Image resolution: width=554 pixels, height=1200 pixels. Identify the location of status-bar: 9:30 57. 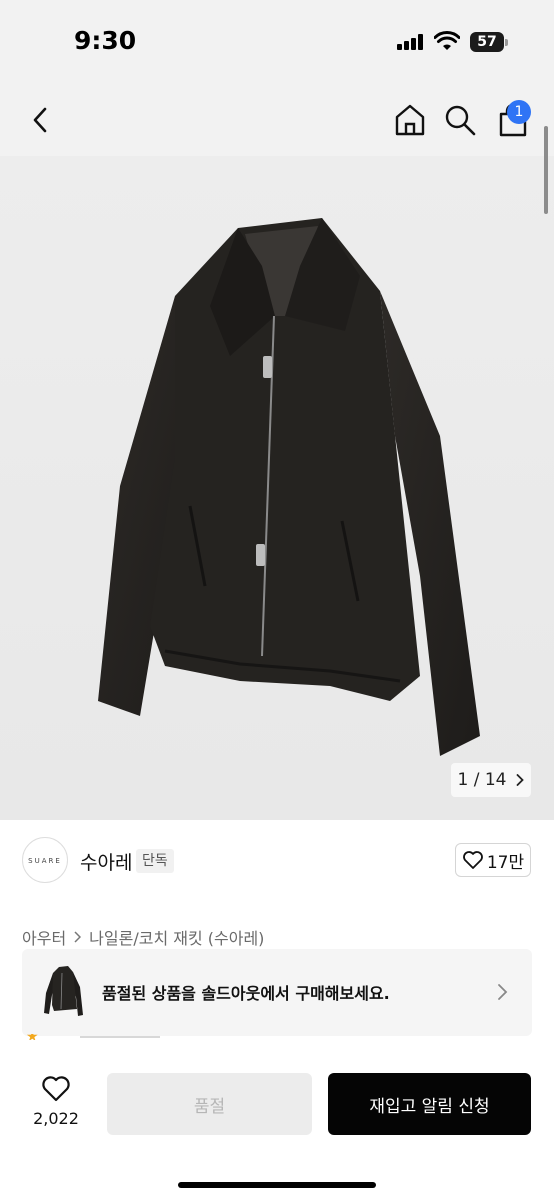
(277, 42).